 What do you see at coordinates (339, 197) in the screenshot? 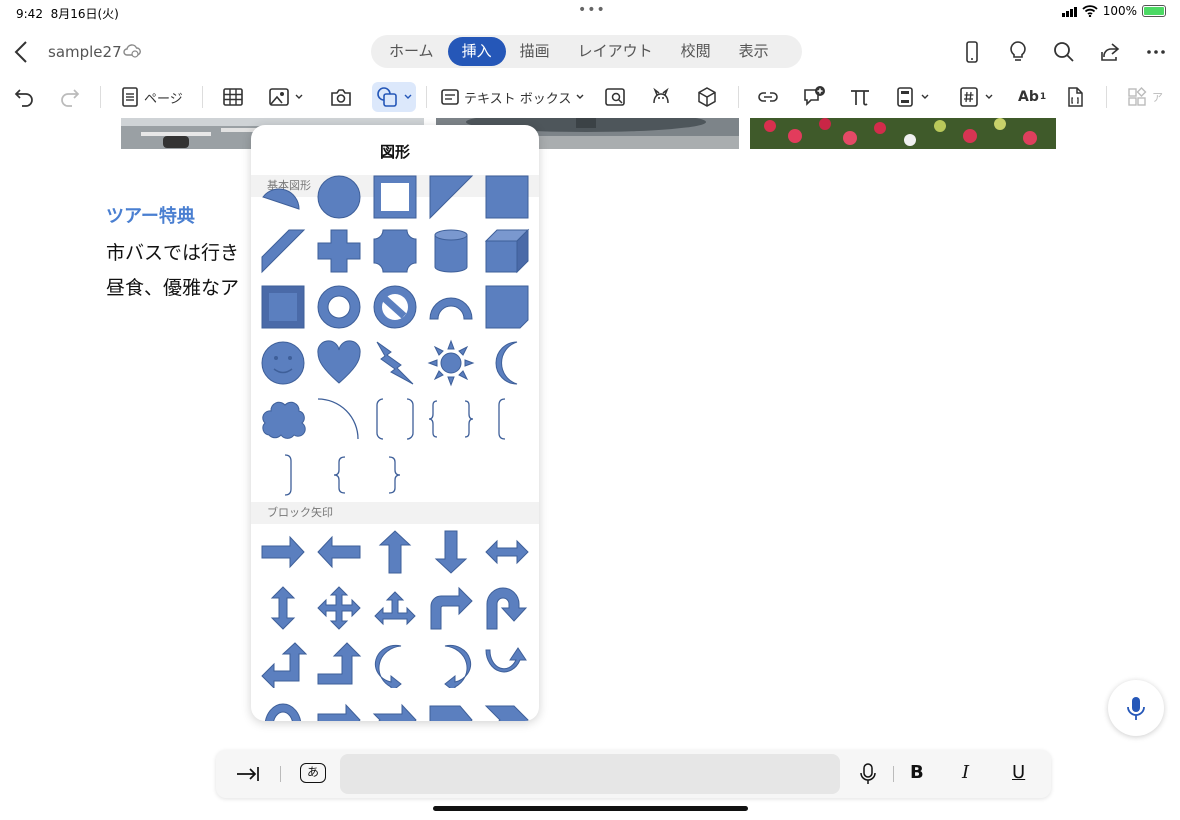
I see `shape-teardrop-icon` at bounding box center [339, 197].